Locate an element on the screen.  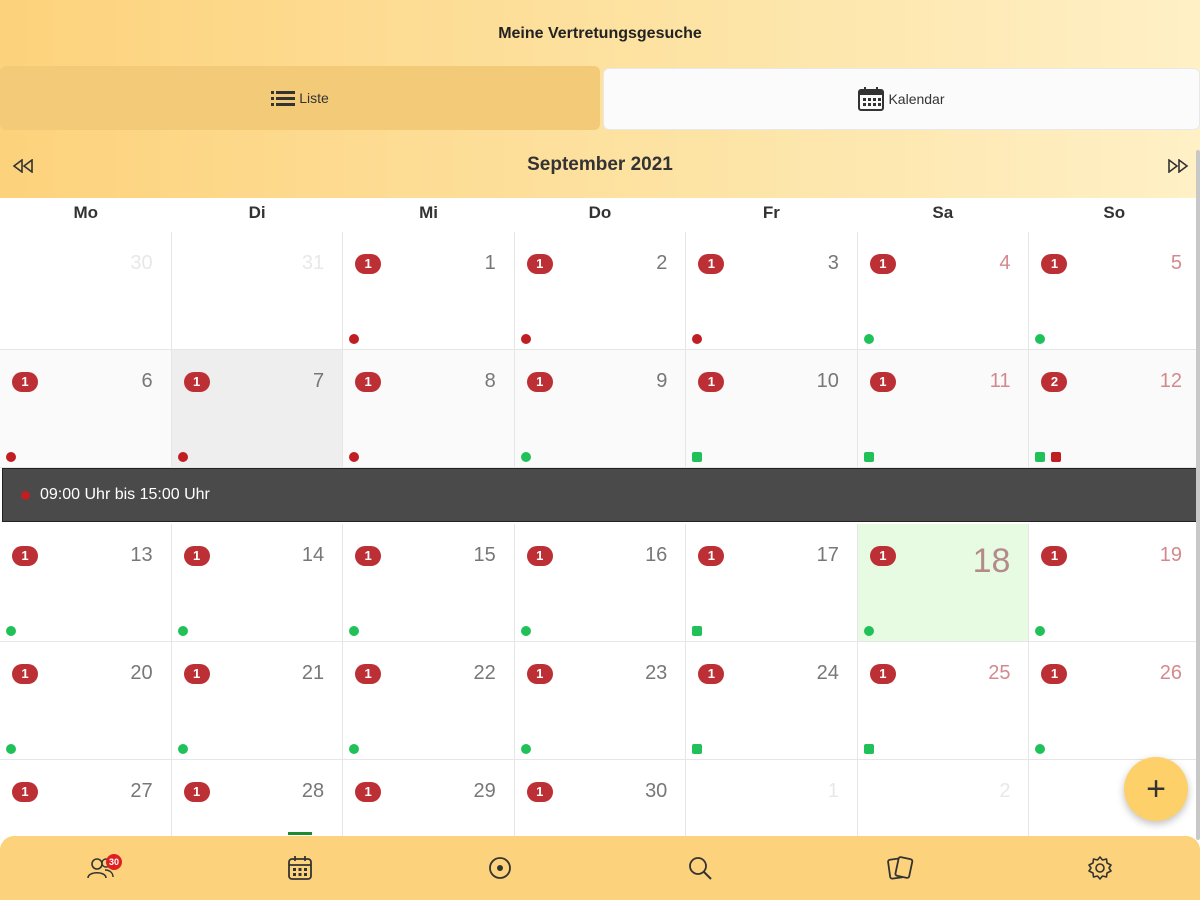
weekday-header: Mo Di Mi Do Fr Sa So is located at coordinates (600, 215).